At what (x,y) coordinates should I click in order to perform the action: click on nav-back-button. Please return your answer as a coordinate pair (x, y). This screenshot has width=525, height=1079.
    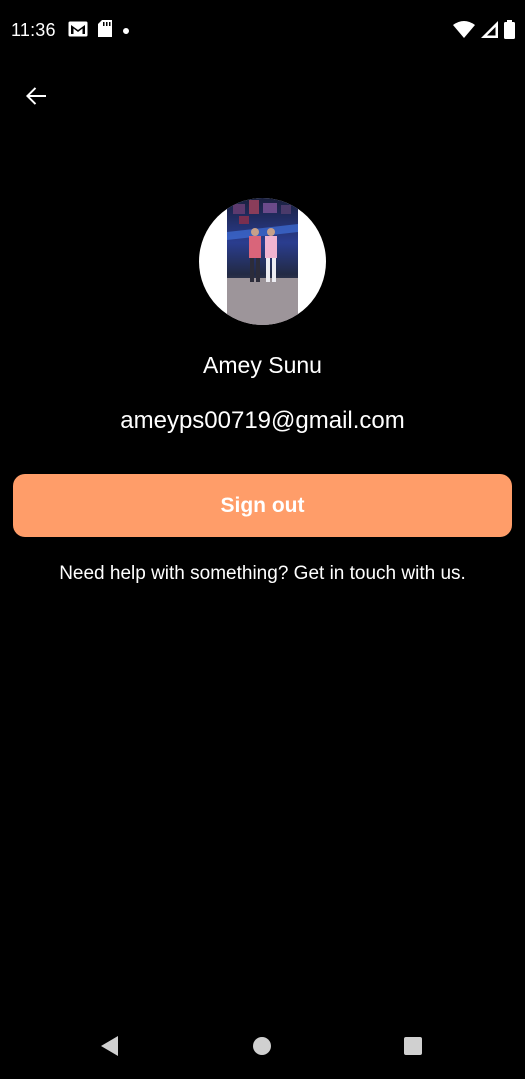
    Looking at the image, I should click on (110, 1048).